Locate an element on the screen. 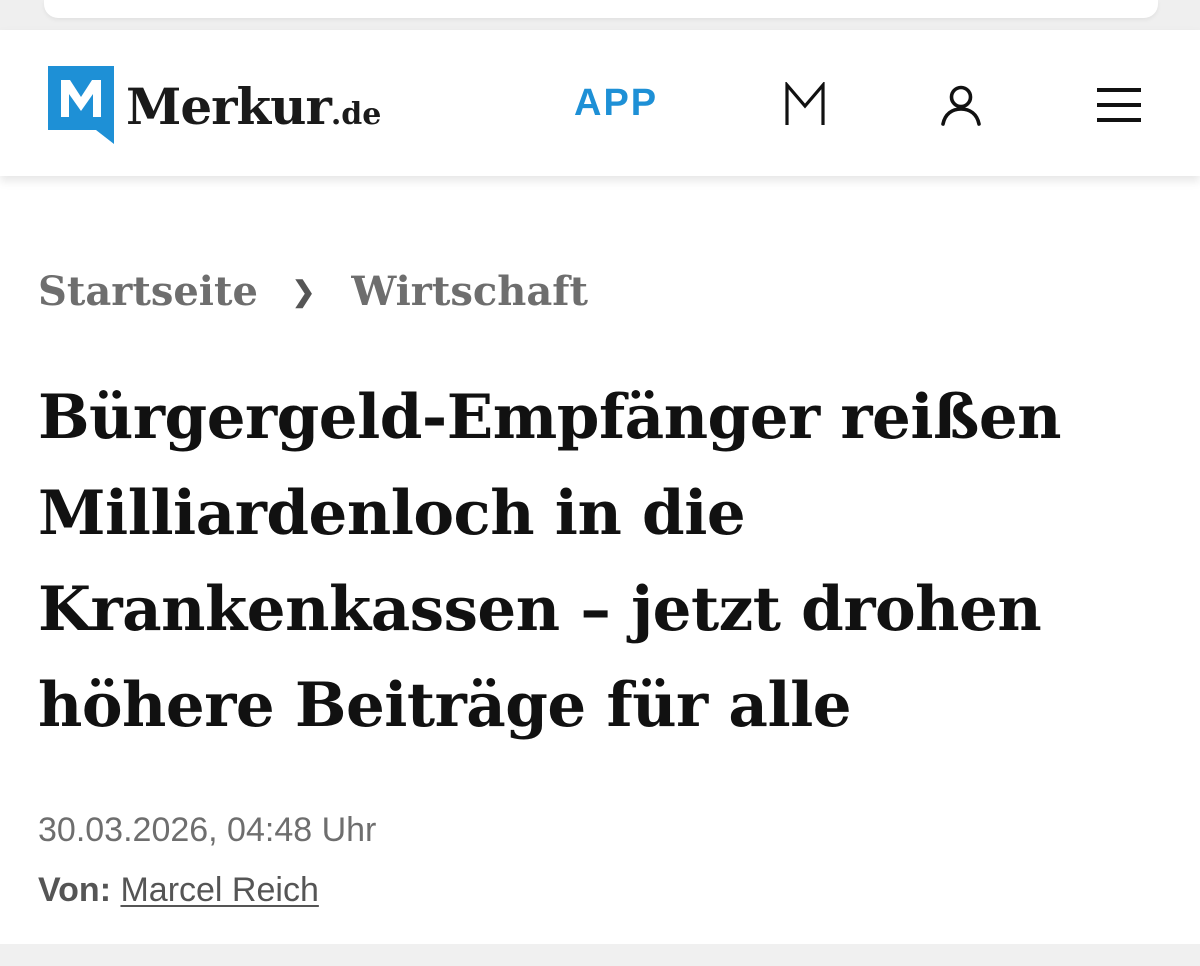 The height and width of the screenshot is (966, 1200). author-line: Von: Marcel Reich is located at coordinates (178, 890).